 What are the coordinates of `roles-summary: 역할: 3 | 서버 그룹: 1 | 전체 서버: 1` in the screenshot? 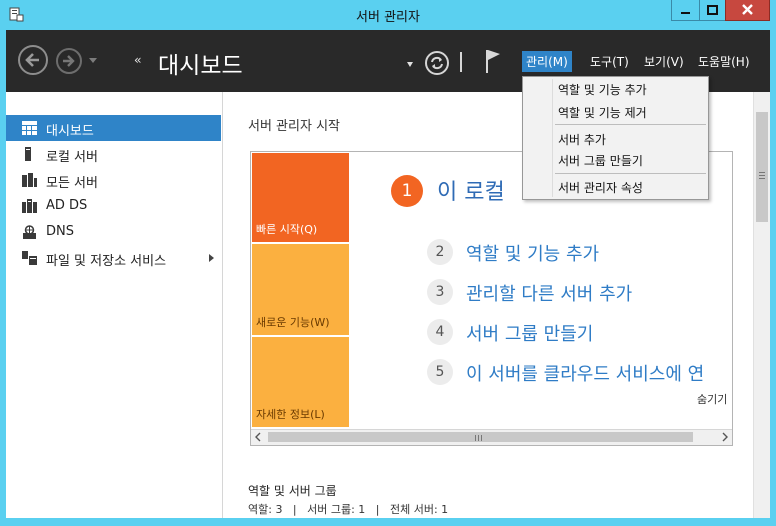 It's located at (348, 509).